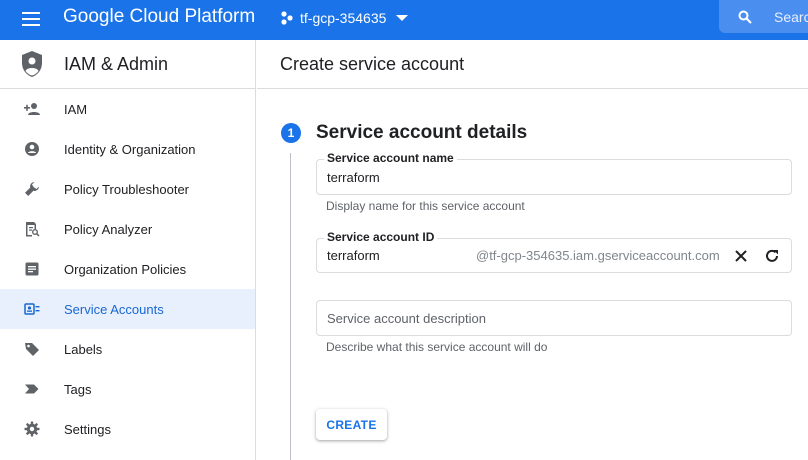  Describe the element at coordinates (598, 255) in the screenshot. I see `service-account-id-domain-suffix: @tf-gcp-354635.iam.gserviceaccount.com` at that location.